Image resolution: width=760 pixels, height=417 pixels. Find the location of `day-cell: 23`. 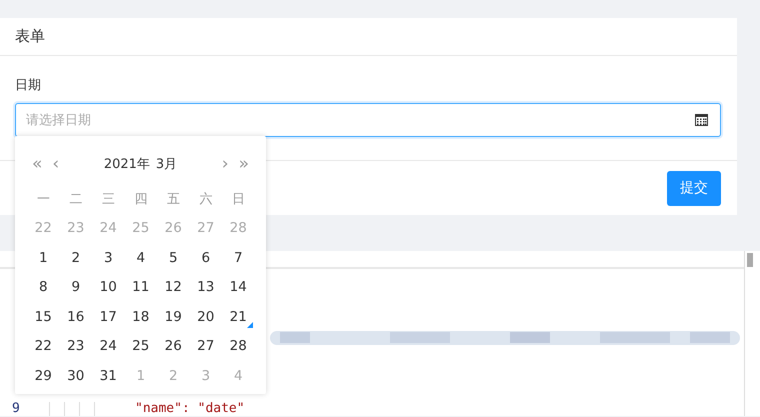

day-cell: 23 is located at coordinates (75, 346).